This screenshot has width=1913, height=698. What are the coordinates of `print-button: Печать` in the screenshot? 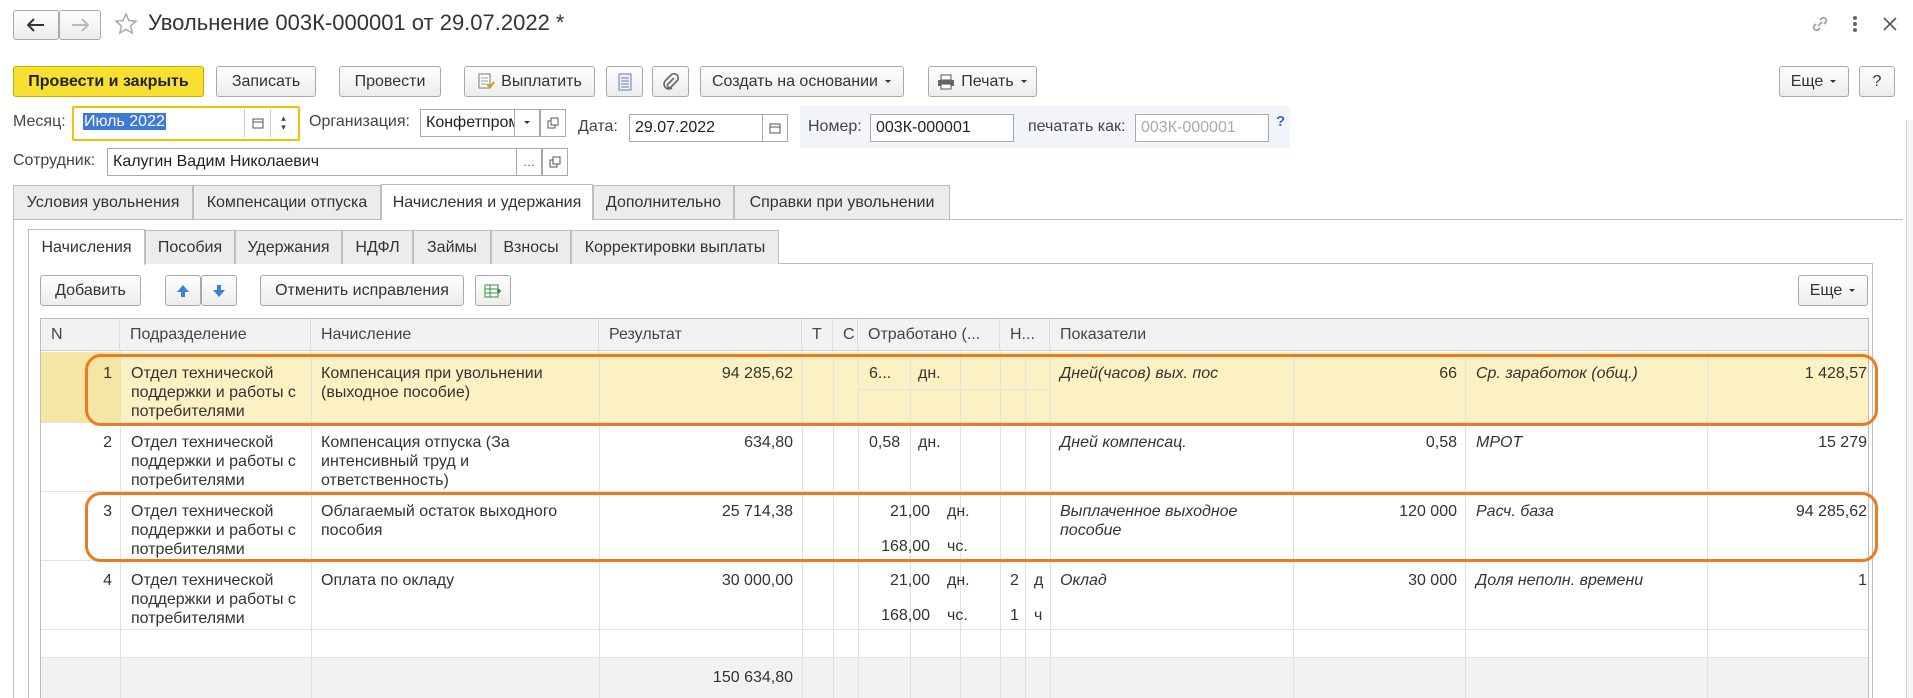 It's located at (982, 81).